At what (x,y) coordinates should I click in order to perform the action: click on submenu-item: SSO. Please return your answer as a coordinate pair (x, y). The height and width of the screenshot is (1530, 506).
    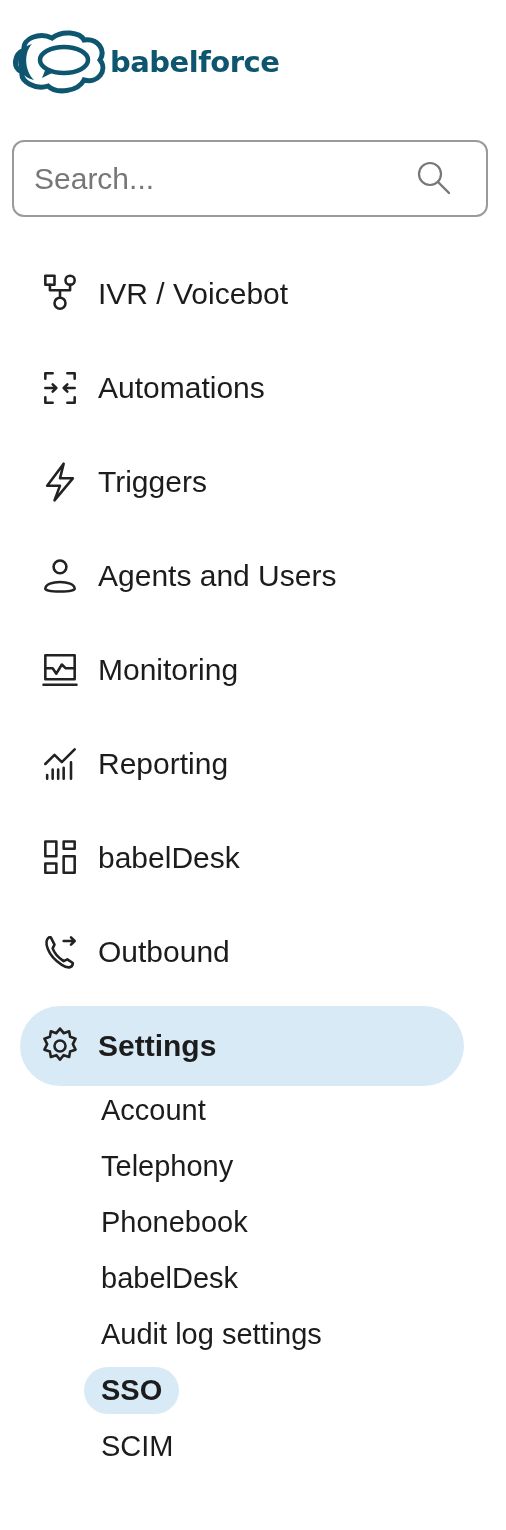
    Looking at the image, I should click on (132, 1390).